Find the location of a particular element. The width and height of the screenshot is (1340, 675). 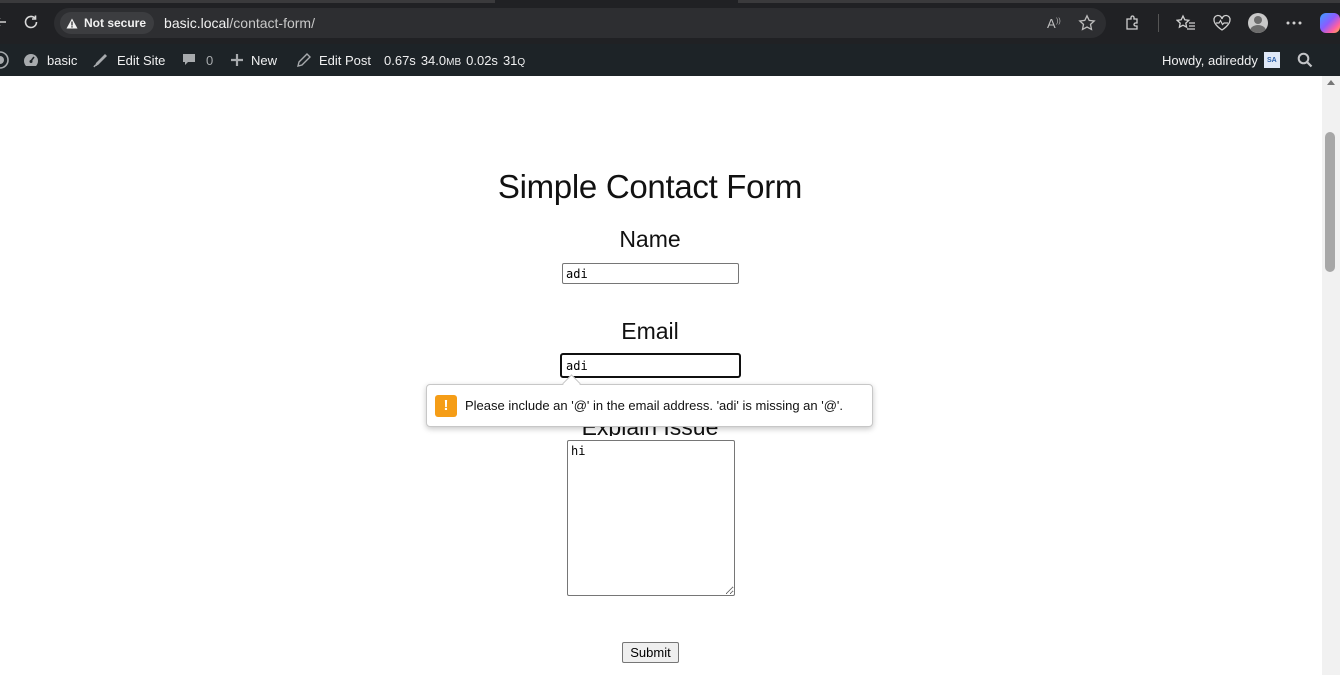

back-icon is located at coordinates (6, 22).